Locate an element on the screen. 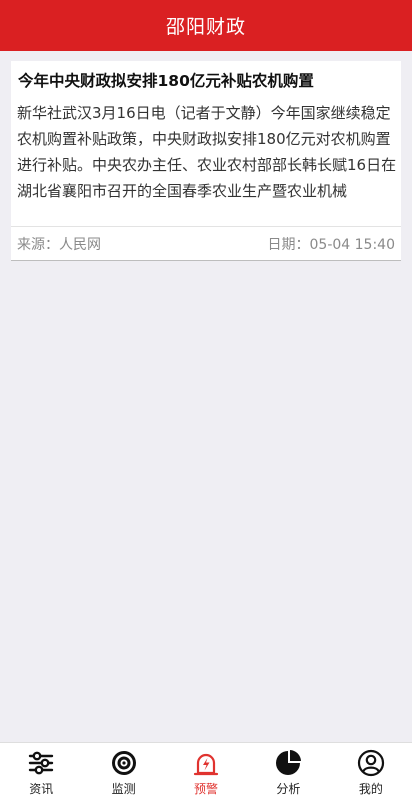 Image resolution: width=412 pixels, height=800 pixels. target-icon is located at coordinates (123, 763).